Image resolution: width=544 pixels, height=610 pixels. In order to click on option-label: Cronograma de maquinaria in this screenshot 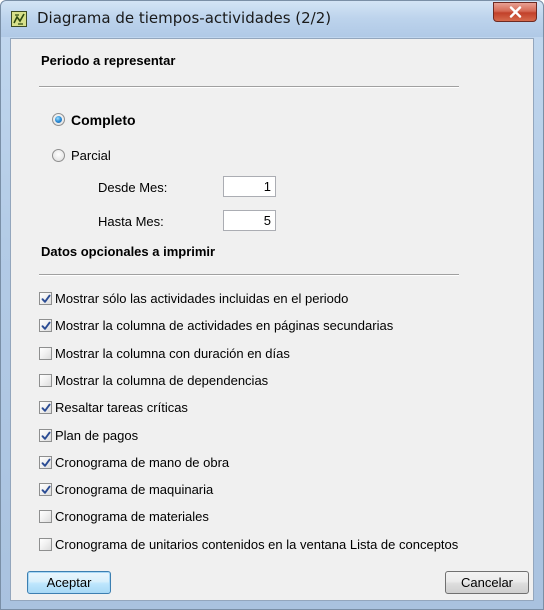, I will do `click(134, 489)`.